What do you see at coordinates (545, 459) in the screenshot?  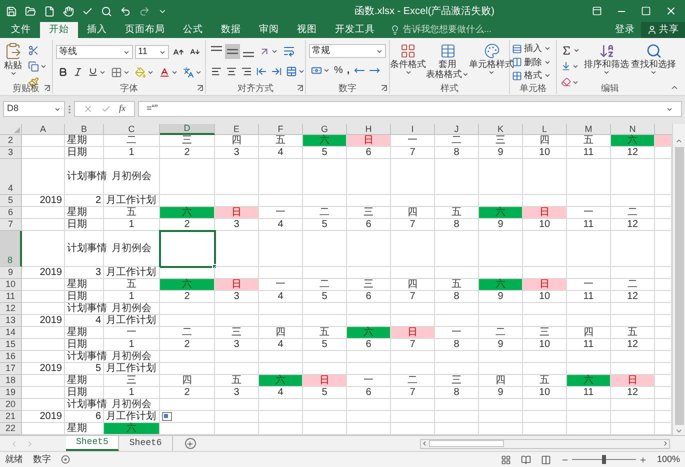 I see `page-break-icon` at bounding box center [545, 459].